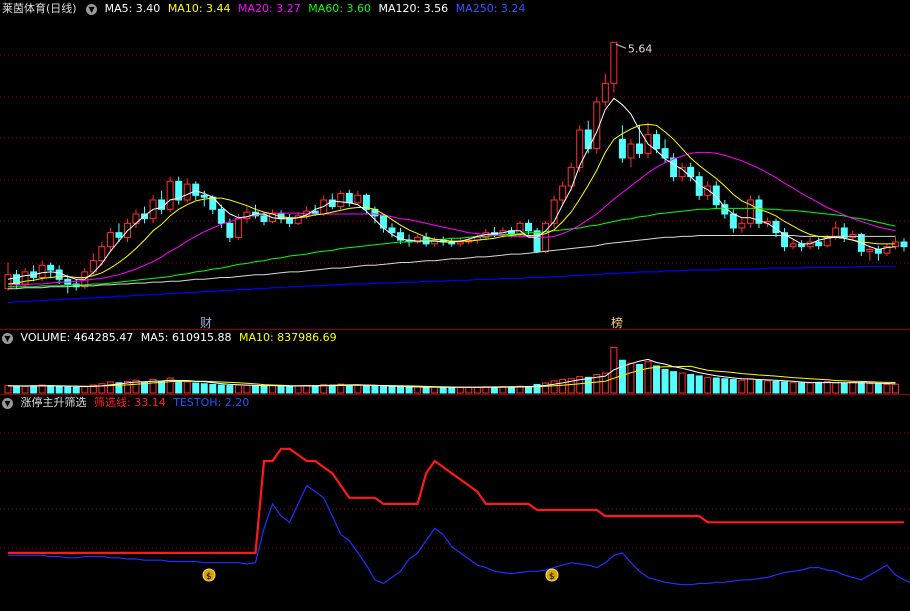  What do you see at coordinates (206, 322) in the screenshot?
I see `event-marker-cai: 财` at bounding box center [206, 322].